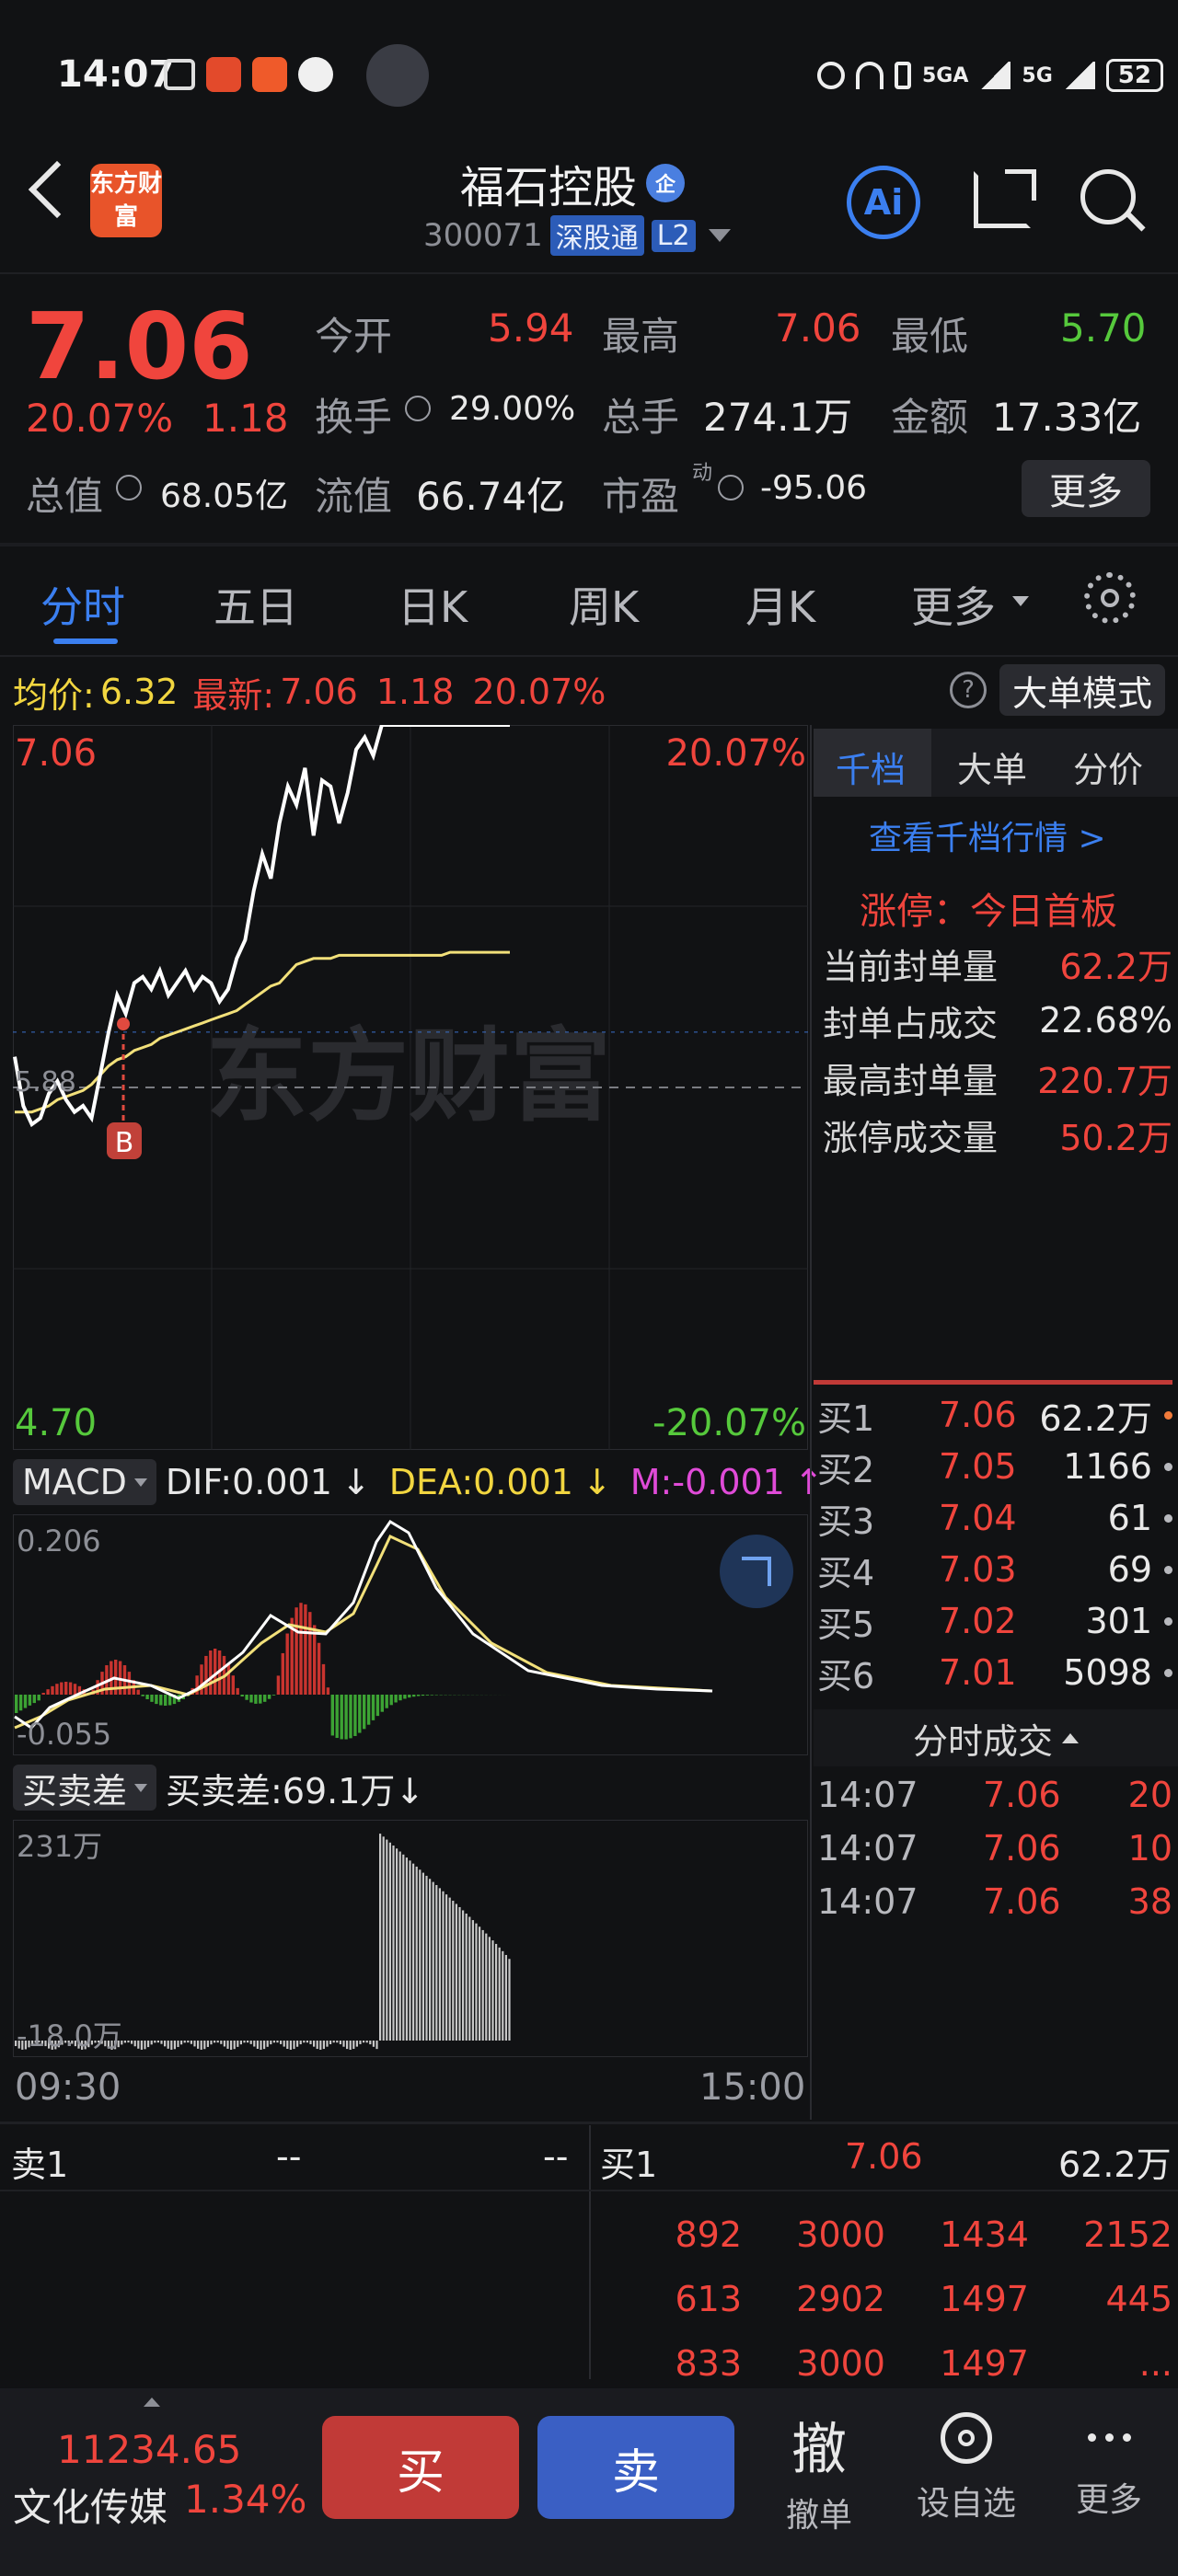 The image size is (1178, 2576). What do you see at coordinates (884, 2156) in the screenshot?
I see `bid1-price: 7.06` at bounding box center [884, 2156].